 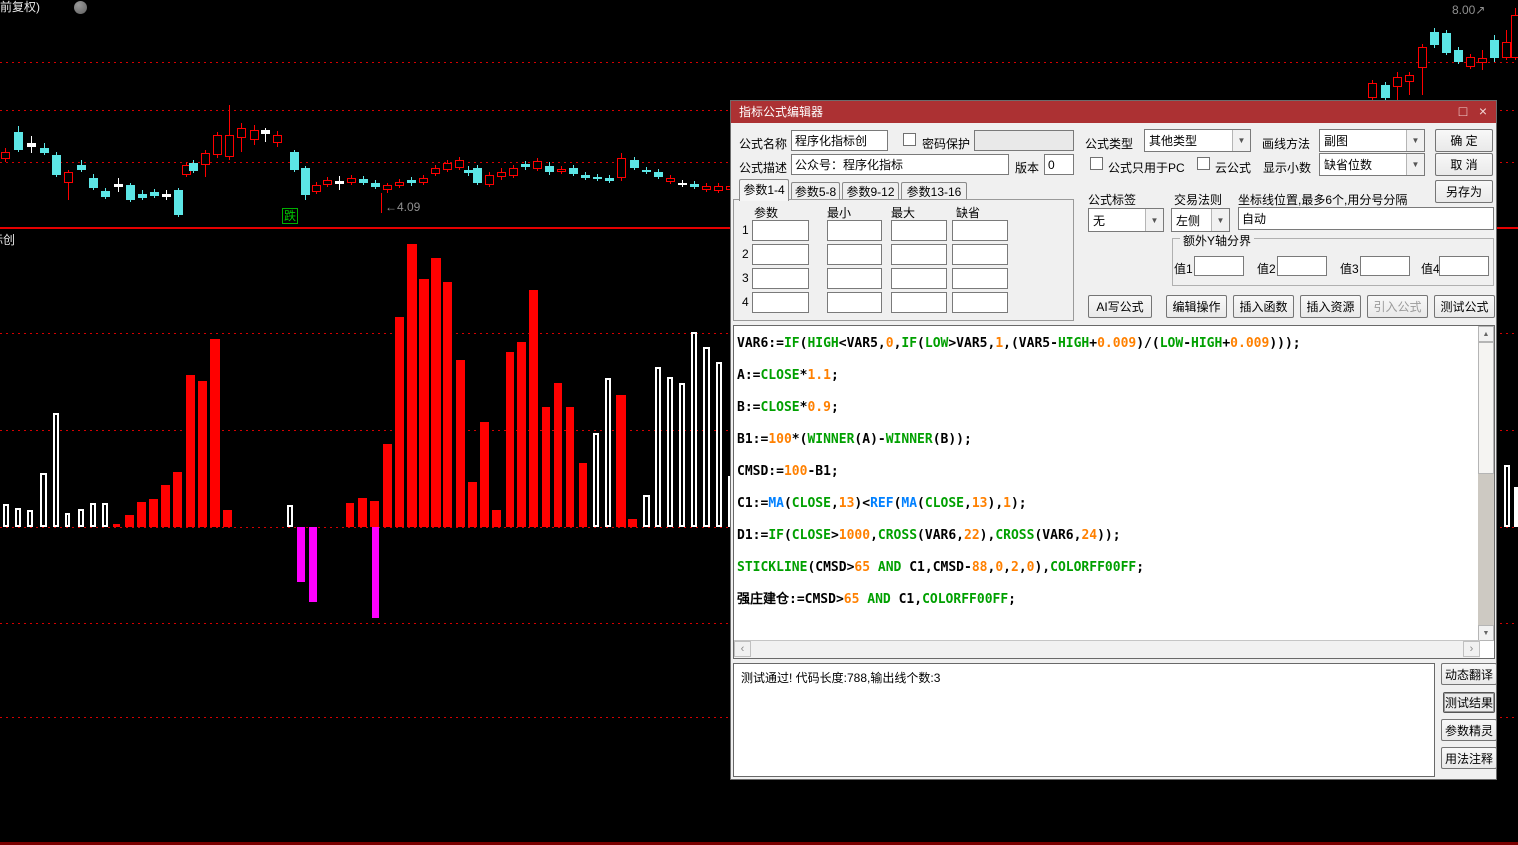 I want to click on draw-method-select: 副图 ▼, so click(x=1372, y=140).